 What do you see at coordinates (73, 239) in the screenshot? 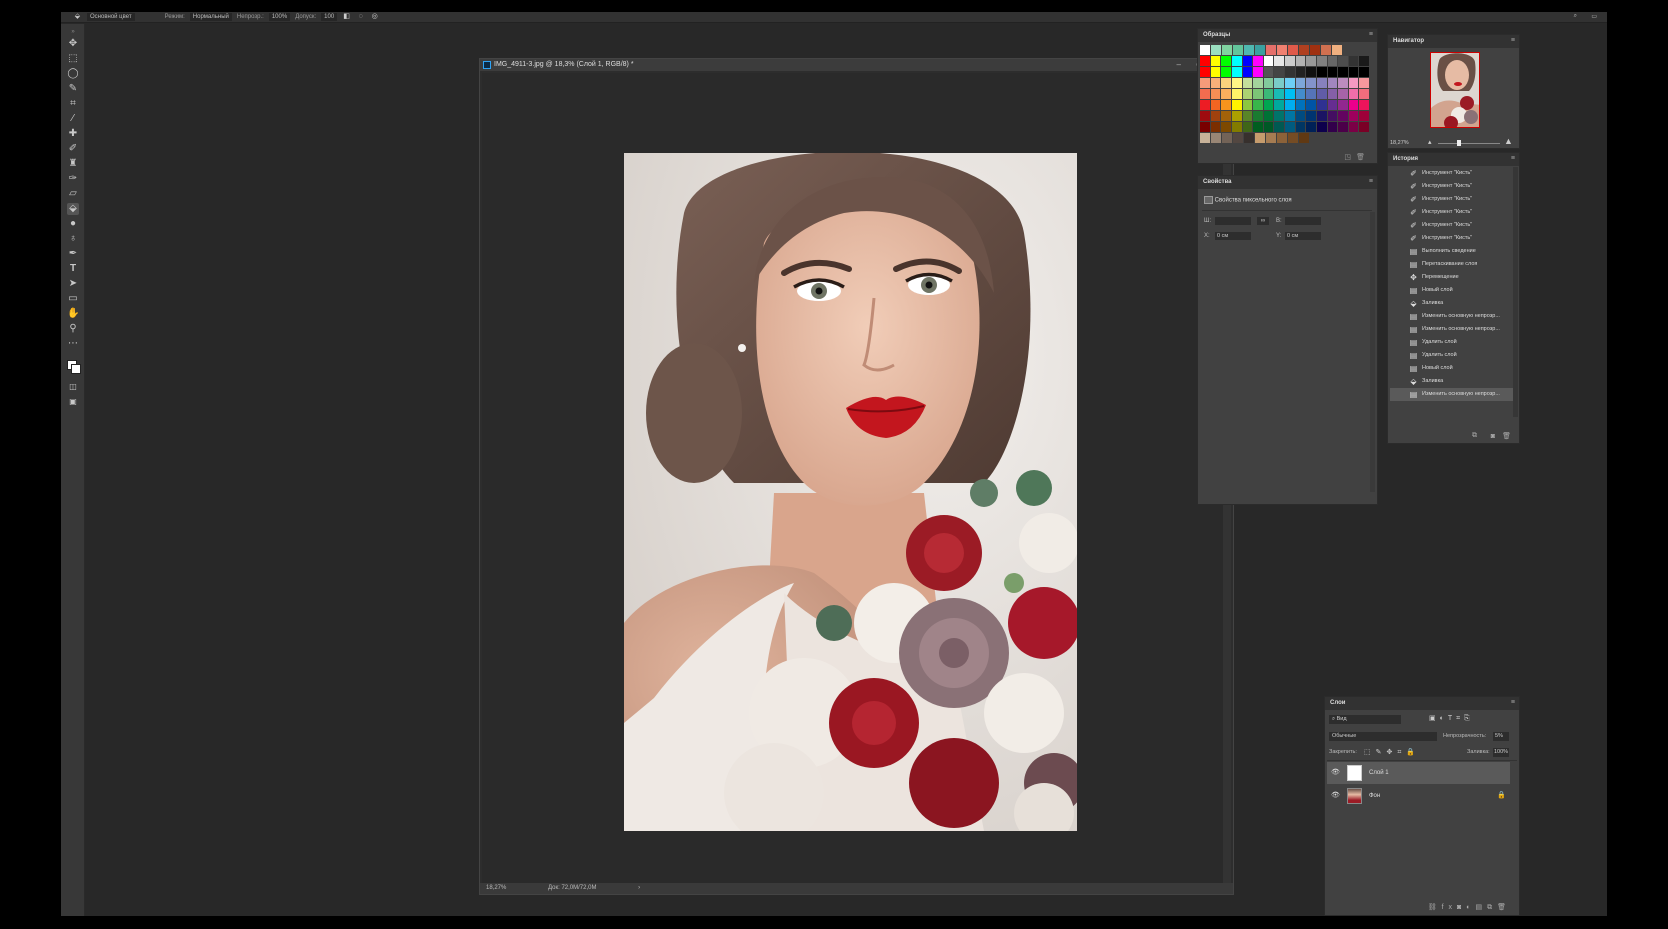
I see `dodge-tool-icon: ♁` at bounding box center [73, 239].